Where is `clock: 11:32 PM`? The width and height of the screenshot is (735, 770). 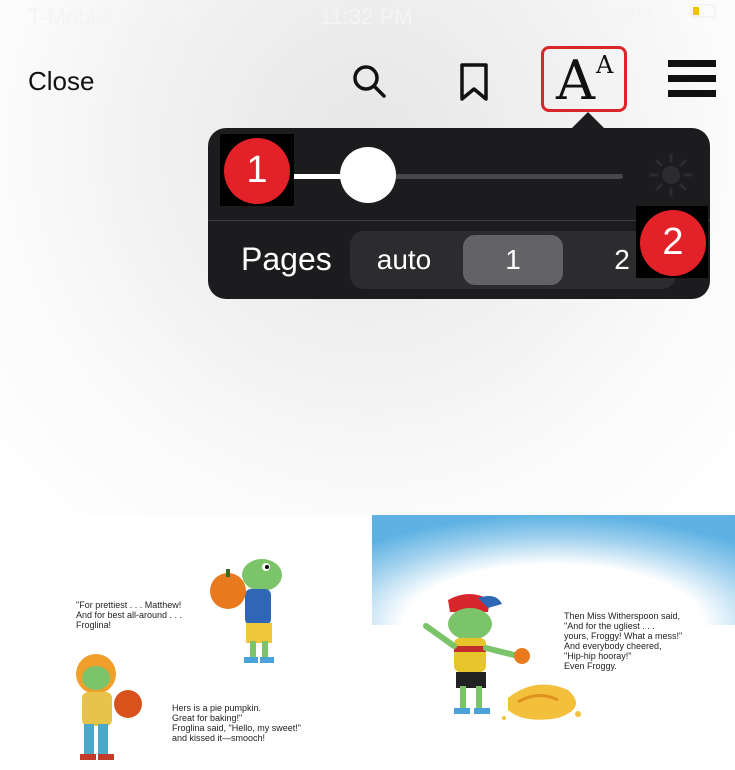 clock: 11:32 PM is located at coordinates (366, 16).